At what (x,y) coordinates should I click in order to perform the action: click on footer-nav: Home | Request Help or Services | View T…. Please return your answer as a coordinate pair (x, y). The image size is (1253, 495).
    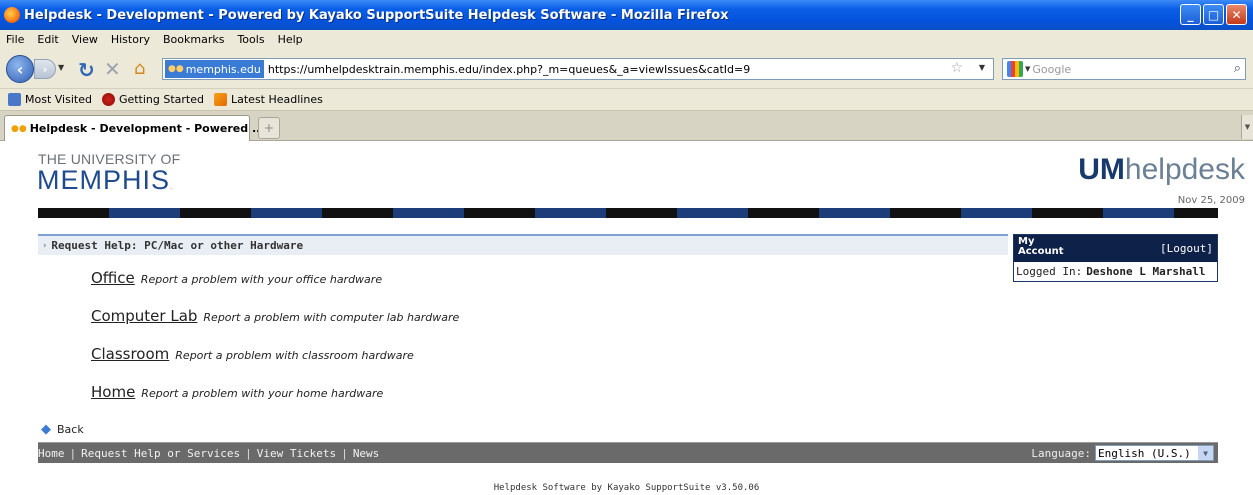
    Looking at the image, I should click on (628, 452).